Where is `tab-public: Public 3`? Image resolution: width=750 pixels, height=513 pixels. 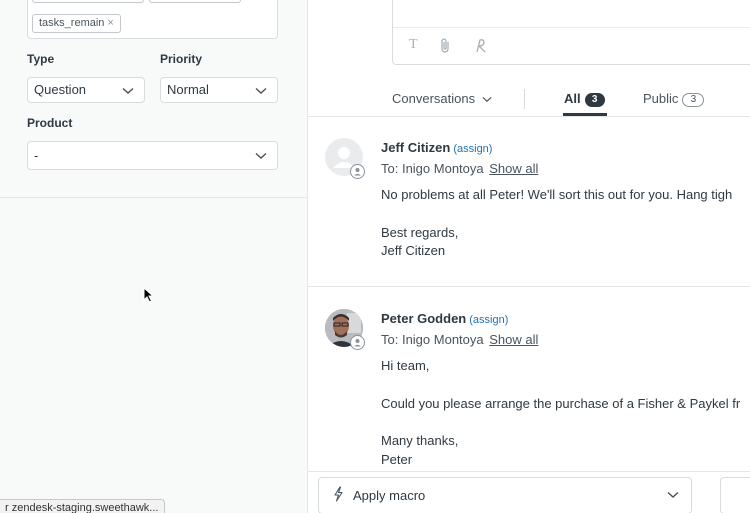 tab-public: Public 3 is located at coordinates (674, 99).